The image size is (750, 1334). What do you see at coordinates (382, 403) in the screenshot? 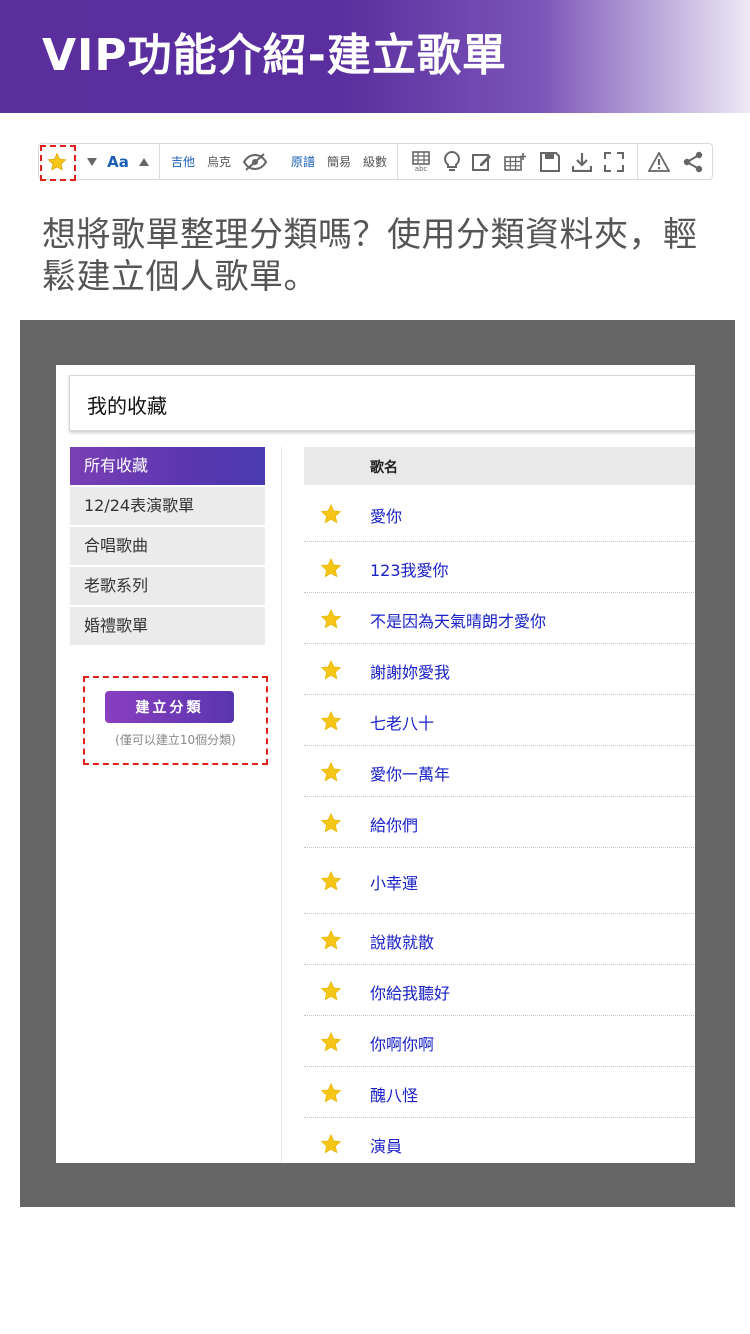
I see `favorites-title-bar: 我的收藏` at bounding box center [382, 403].